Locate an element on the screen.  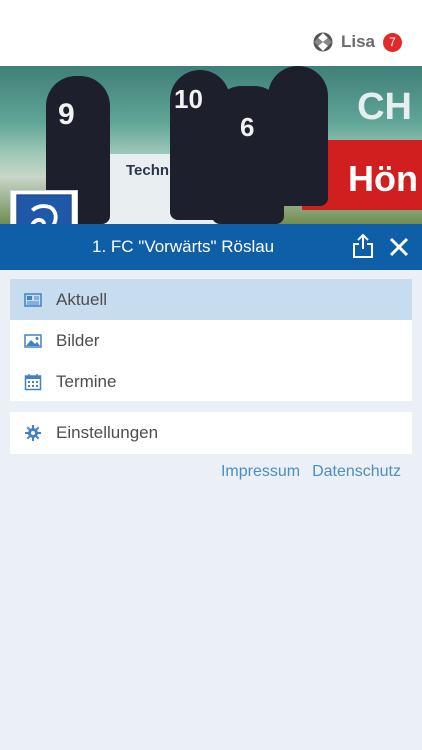
menu-item-einstellungen: Einstellungen is located at coordinates (211, 432).